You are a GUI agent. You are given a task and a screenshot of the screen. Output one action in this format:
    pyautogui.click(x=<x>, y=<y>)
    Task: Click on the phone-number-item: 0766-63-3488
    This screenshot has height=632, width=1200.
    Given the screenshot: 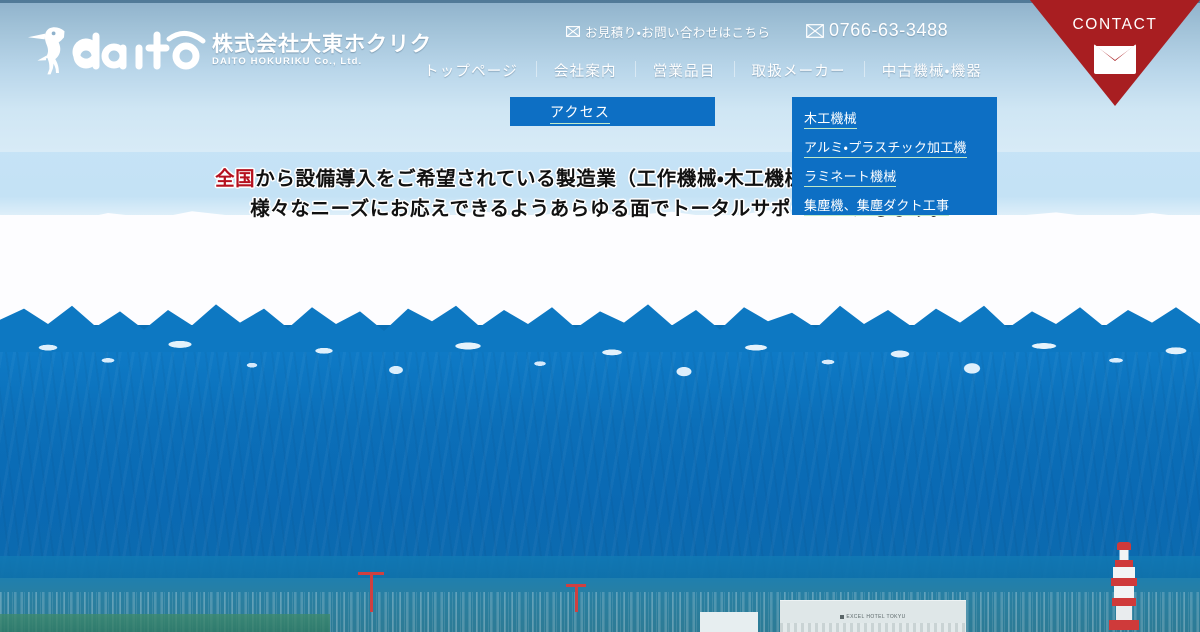 What is the action you would take?
    pyautogui.click(x=877, y=30)
    